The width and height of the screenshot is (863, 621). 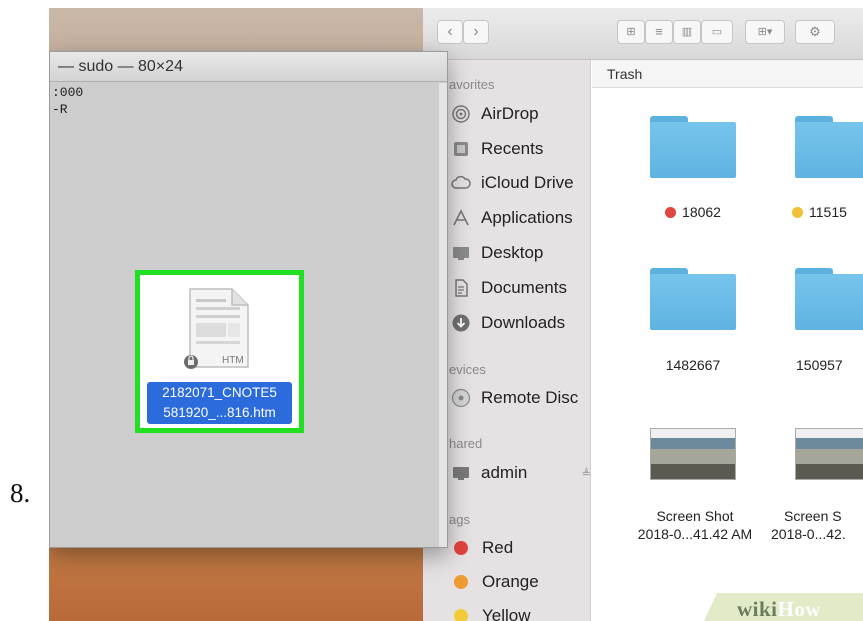 What do you see at coordinates (443, 315) in the screenshot?
I see `terminal-scrollbar` at bounding box center [443, 315].